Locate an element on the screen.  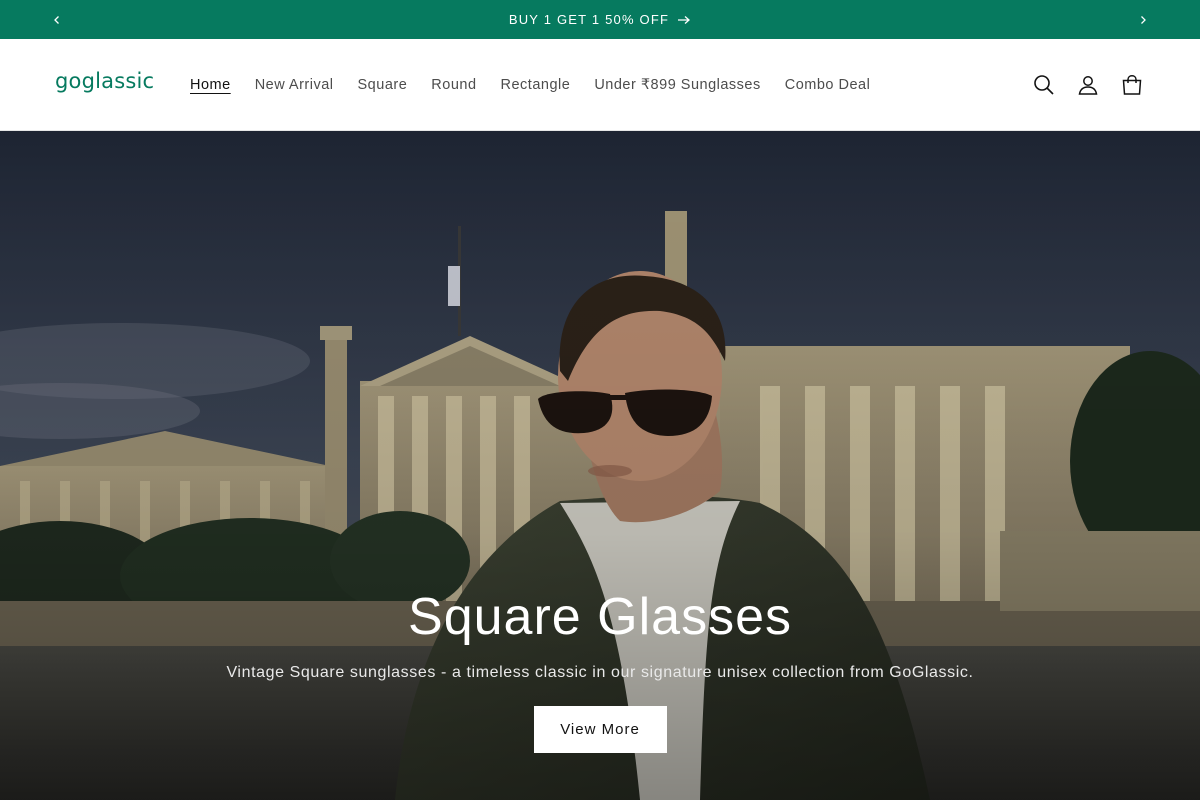
chevron-left-icon is located at coordinates (56, 19).